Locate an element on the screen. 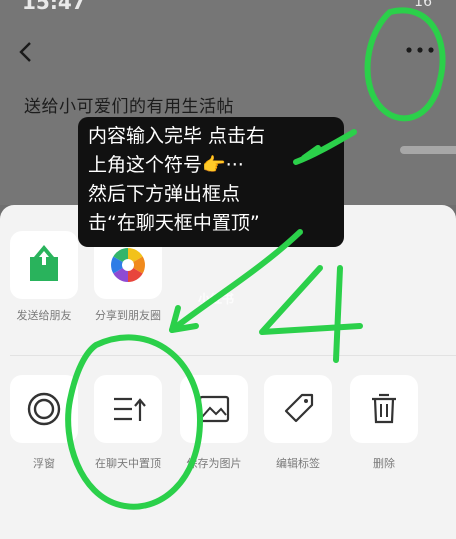  save-image-icon is located at coordinates (214, 409).